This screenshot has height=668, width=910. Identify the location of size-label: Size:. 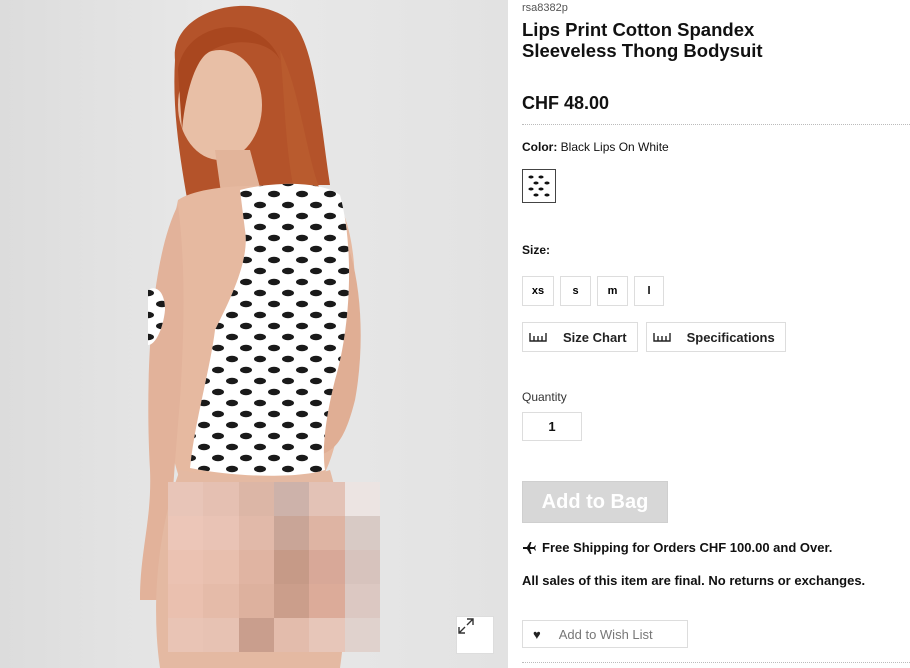
(536, 250).